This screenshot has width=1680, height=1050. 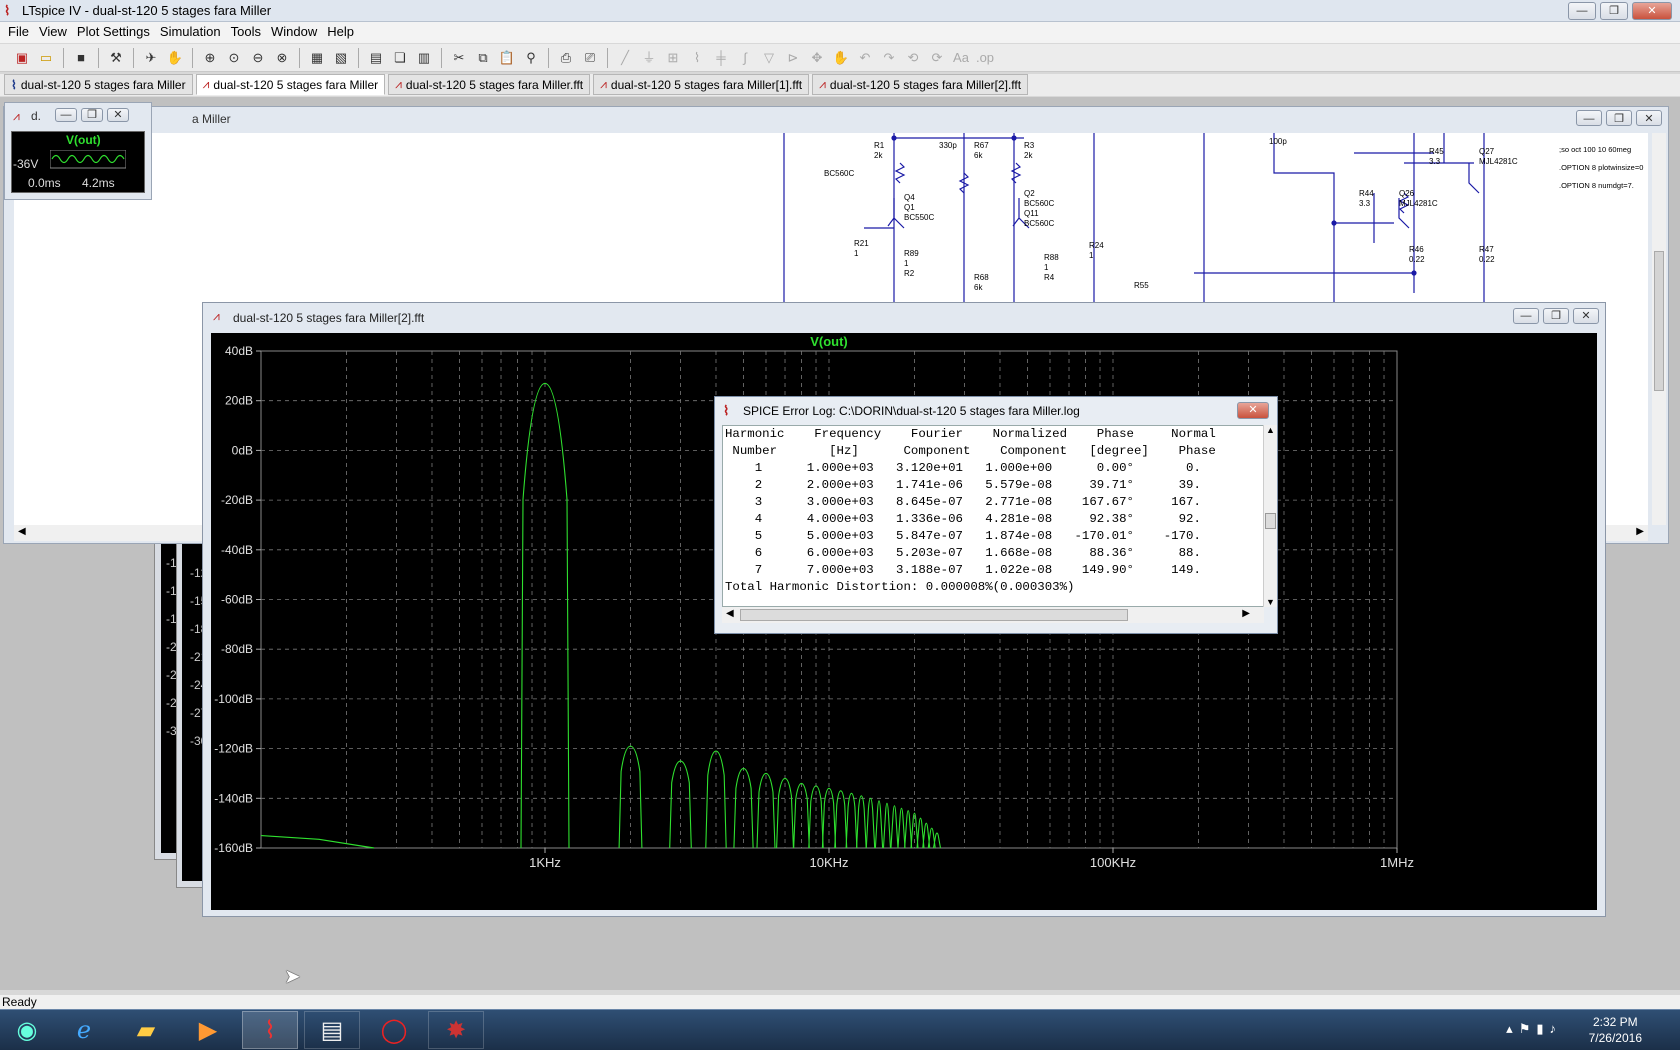 I want to click on tile-horizontal-icon: ▤, so click(x=376, y=58).